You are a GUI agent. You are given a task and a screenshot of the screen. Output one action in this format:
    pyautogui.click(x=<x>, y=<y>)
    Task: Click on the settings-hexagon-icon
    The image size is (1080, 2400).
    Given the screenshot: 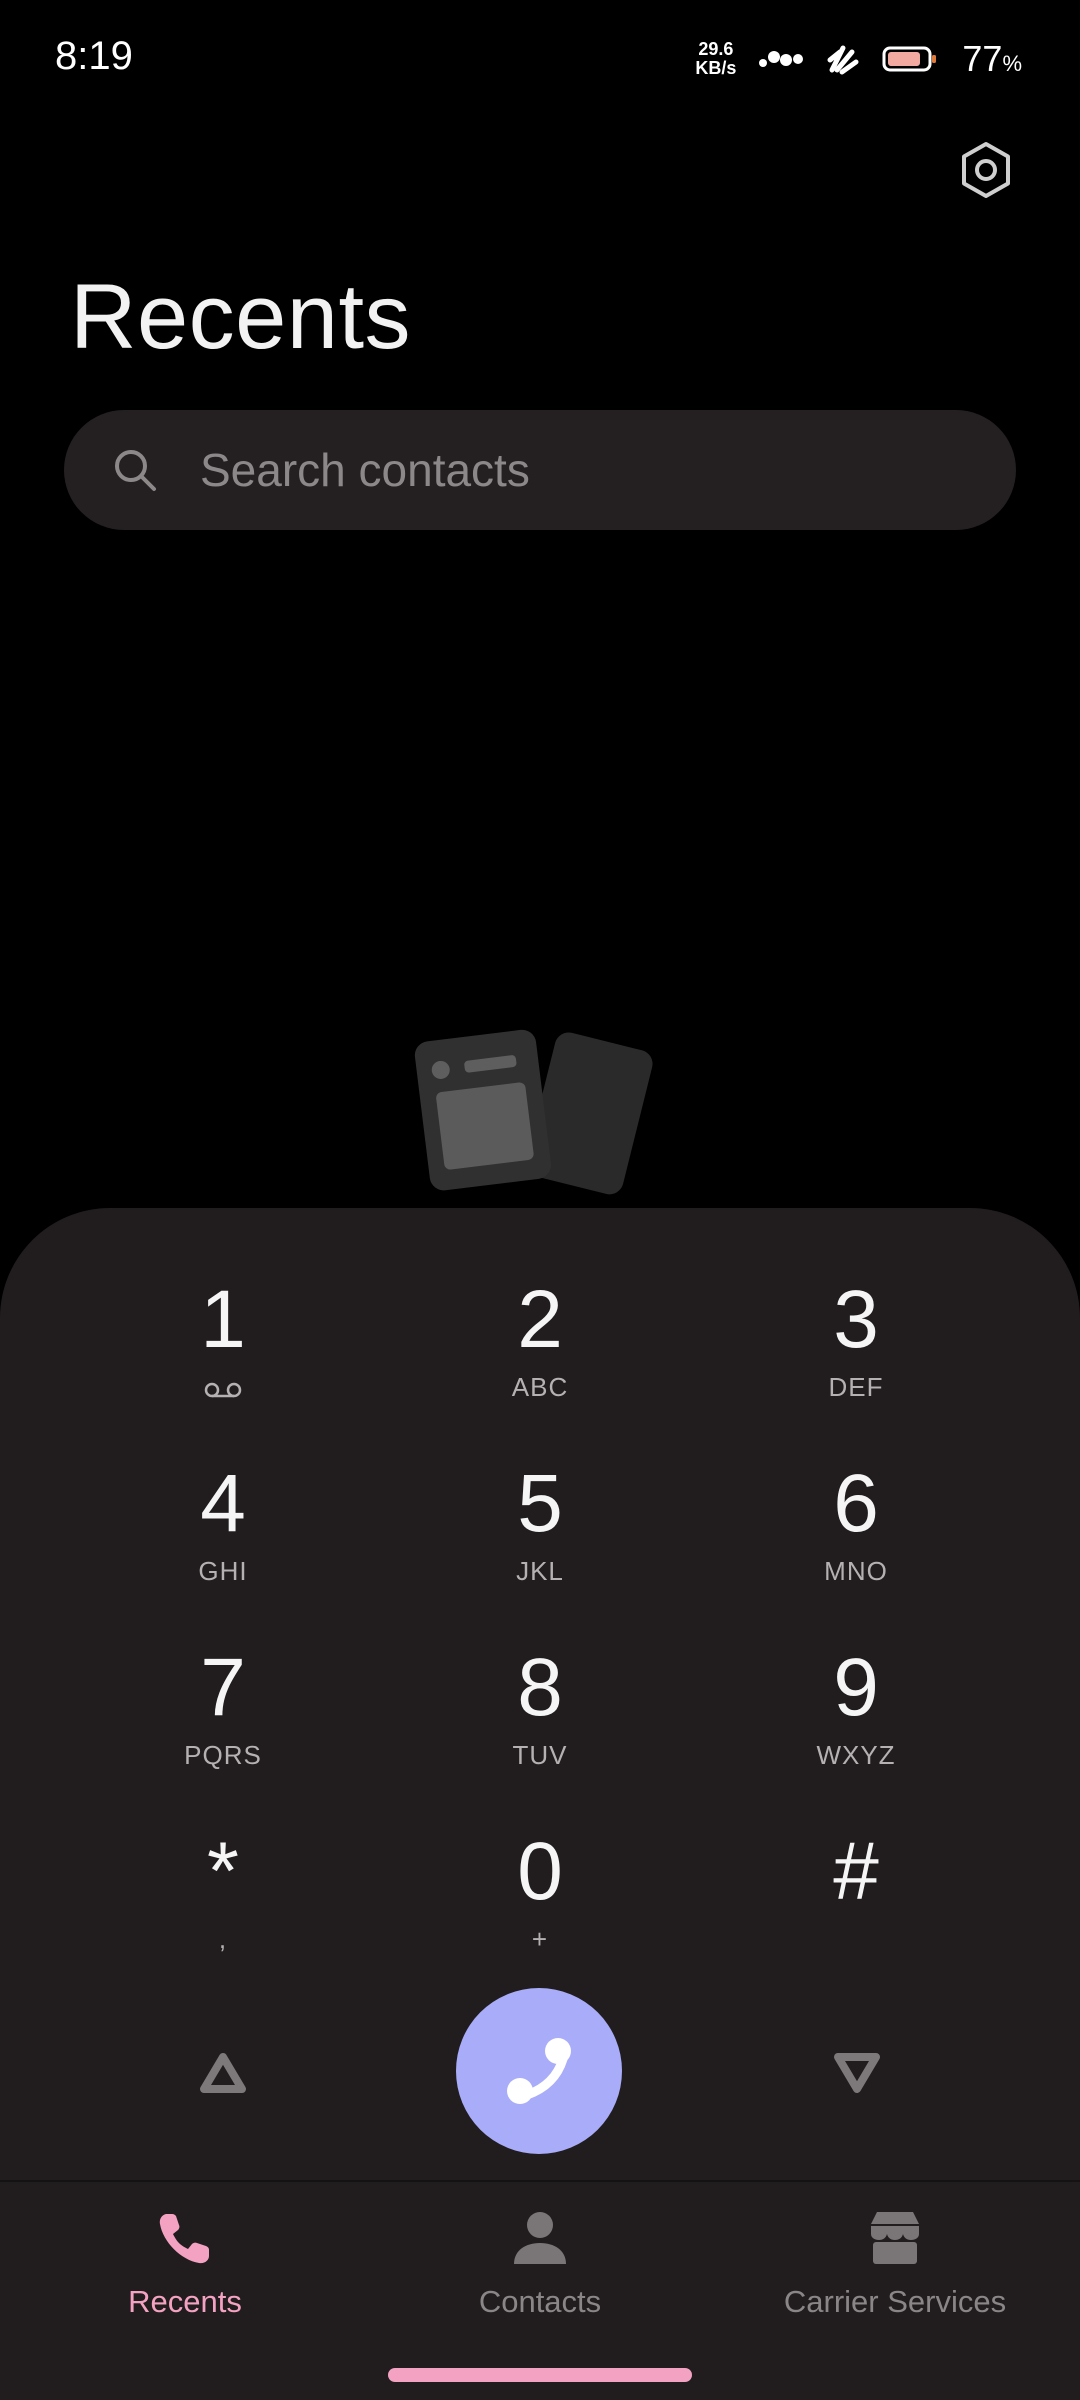 What is the action you would take?
    pyautogui.click(x=986, y=170)
    